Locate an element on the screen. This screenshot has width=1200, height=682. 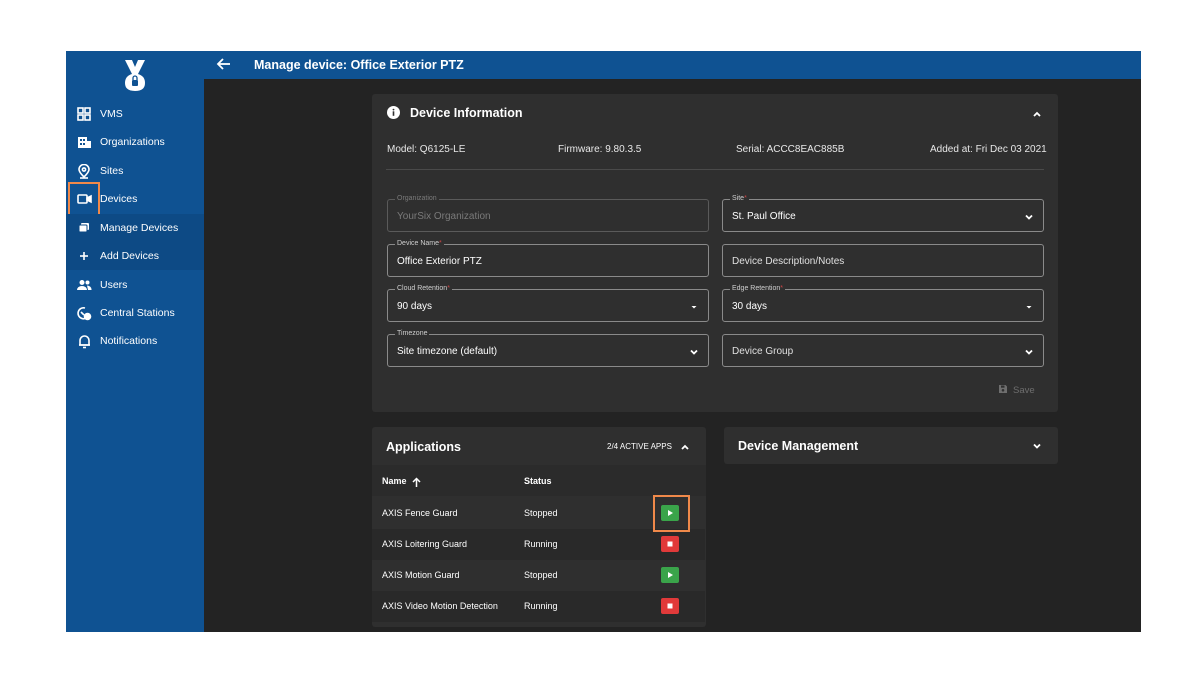
page-title: Manage device: Office Exterior PTZ is located at coordinates (359, 65).